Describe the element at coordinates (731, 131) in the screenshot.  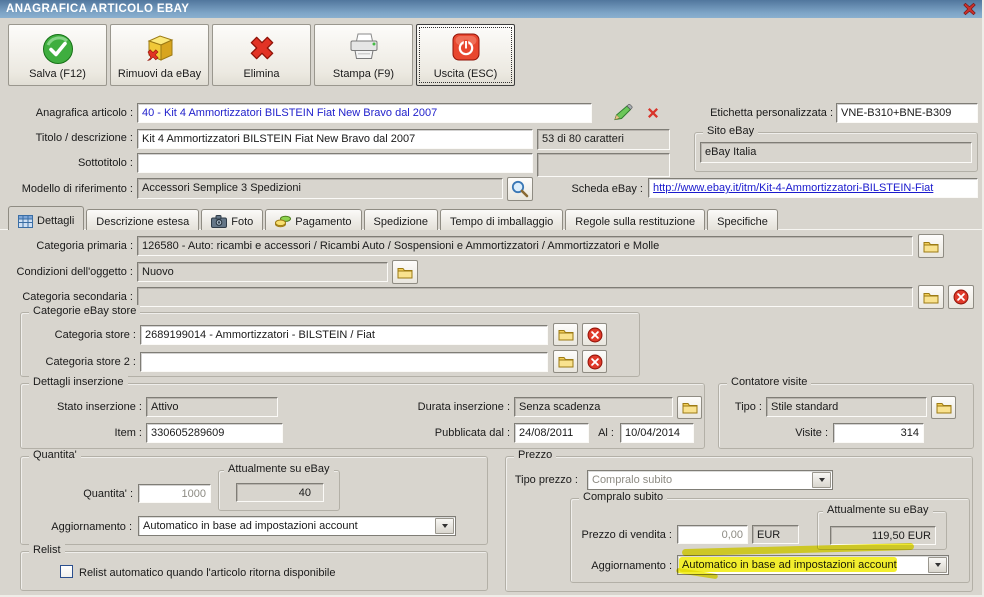
I see `sito-ebay-group-label: Sito eBay` at that location.